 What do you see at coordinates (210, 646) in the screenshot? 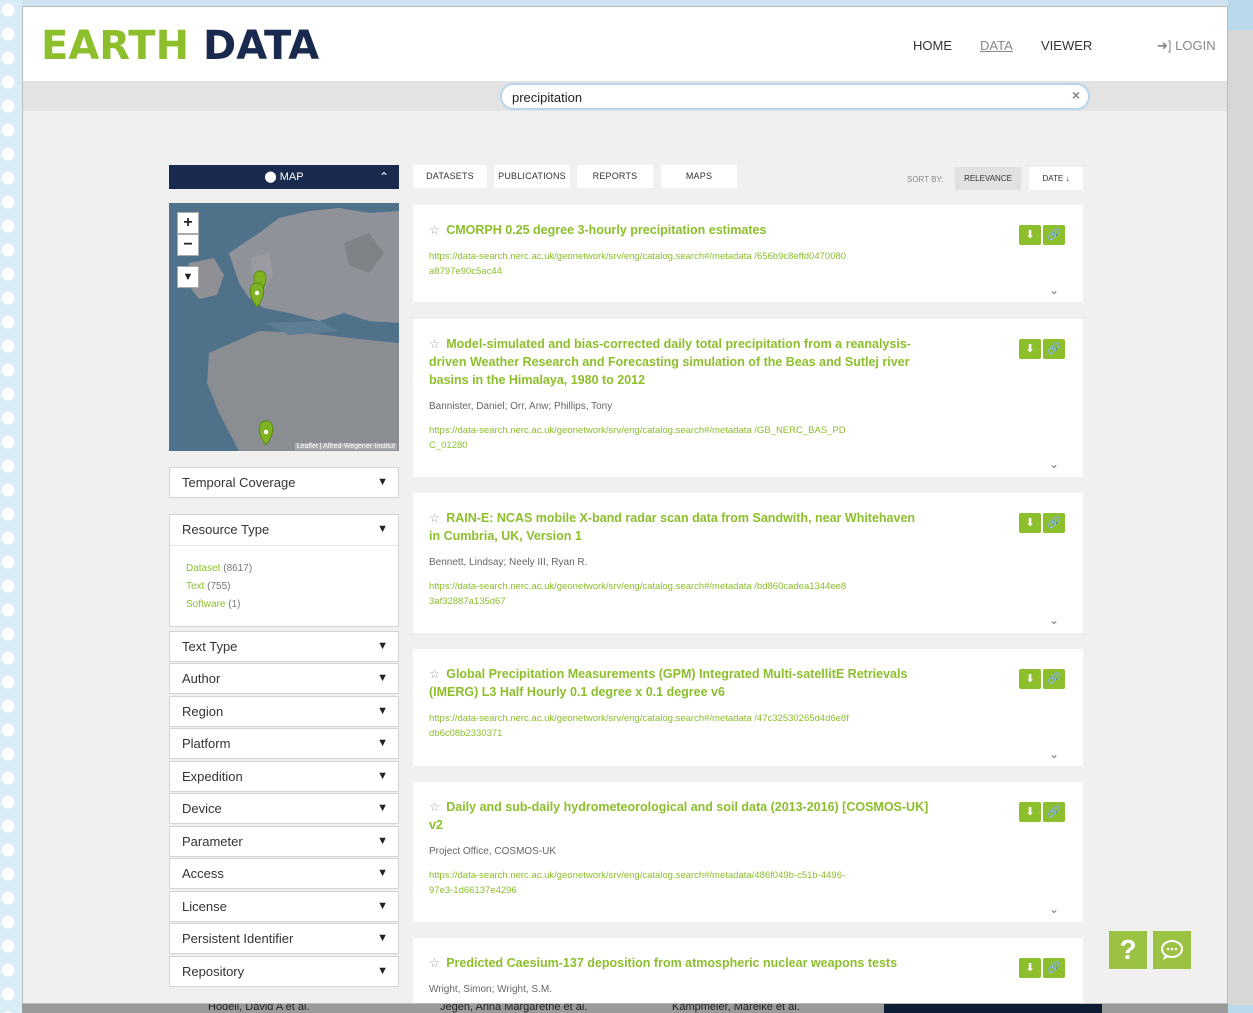
I see `facet-label: Text Type` at bounding box center [210, 646].